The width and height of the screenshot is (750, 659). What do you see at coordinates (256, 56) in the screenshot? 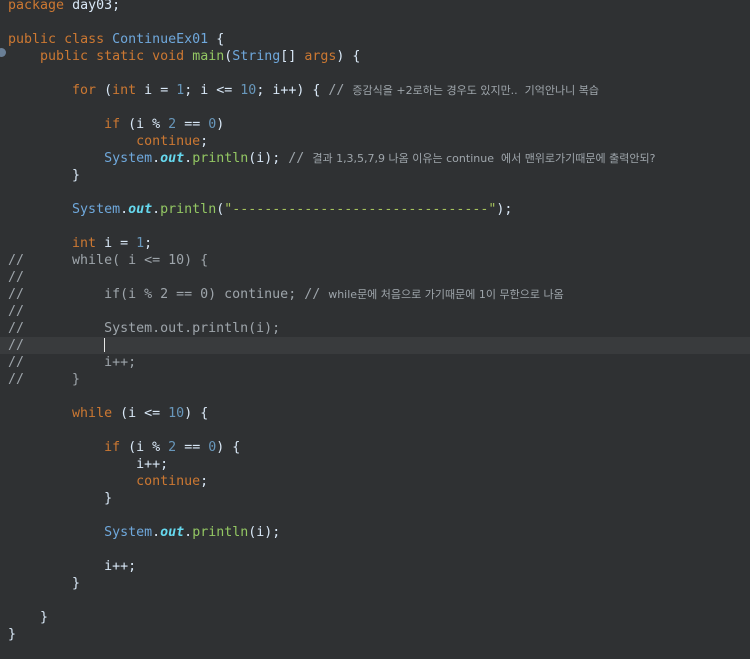
I see `type-string: String` at bounding box center [256, 56].